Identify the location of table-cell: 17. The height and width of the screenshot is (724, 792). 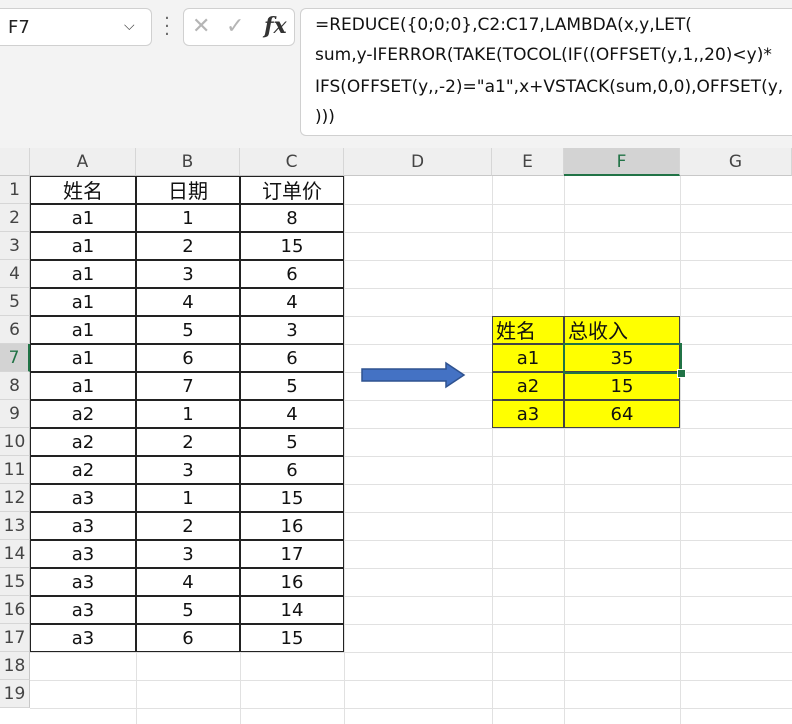
(292, 554).